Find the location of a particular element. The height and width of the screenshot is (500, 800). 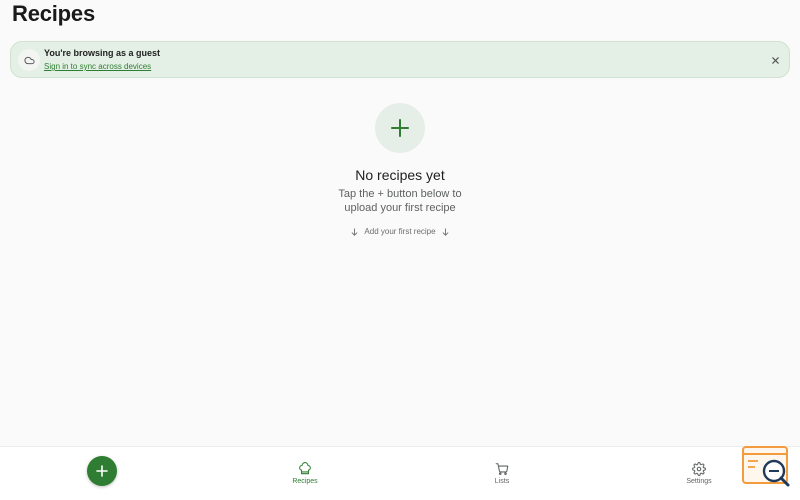

guest-banner-title: You're browsing as a guest is located at coordinates (102, 53).